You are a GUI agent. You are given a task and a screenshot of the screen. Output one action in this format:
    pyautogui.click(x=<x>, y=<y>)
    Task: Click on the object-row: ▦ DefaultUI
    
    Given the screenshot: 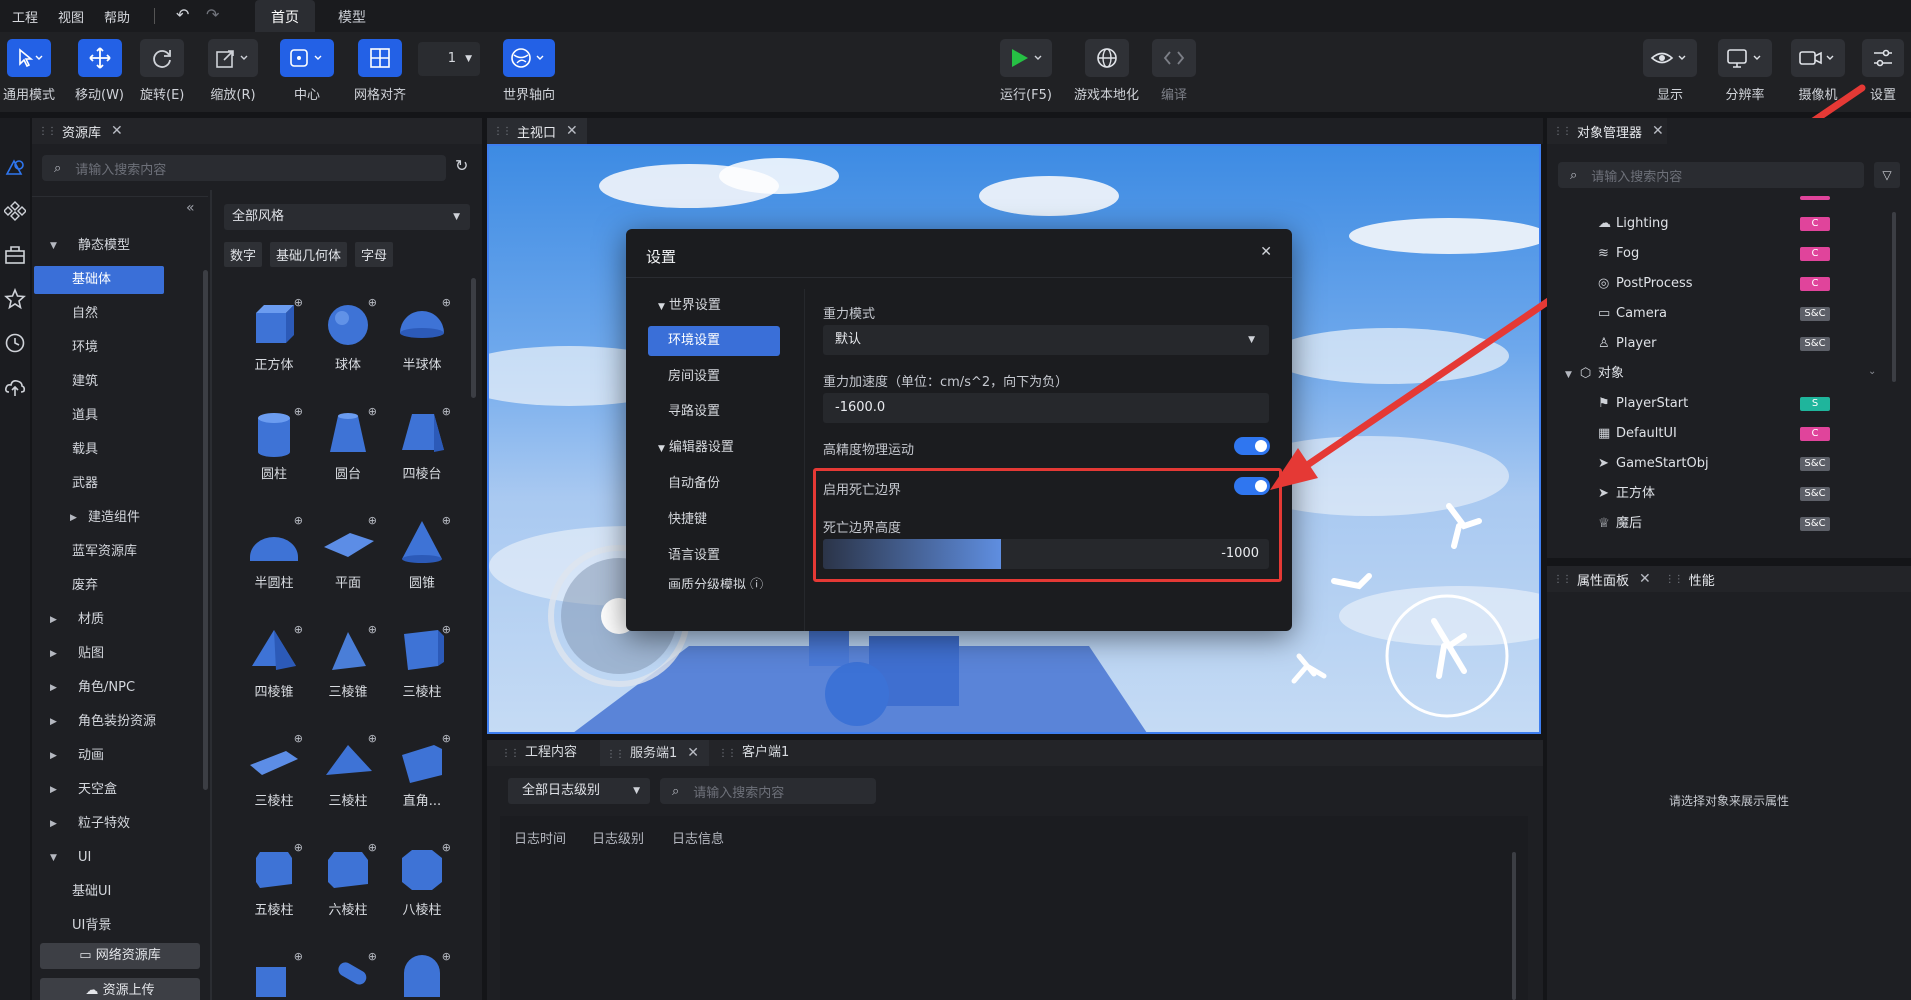 What is the action you would take?
    pyautogui.click(x=1637, y=434)
    